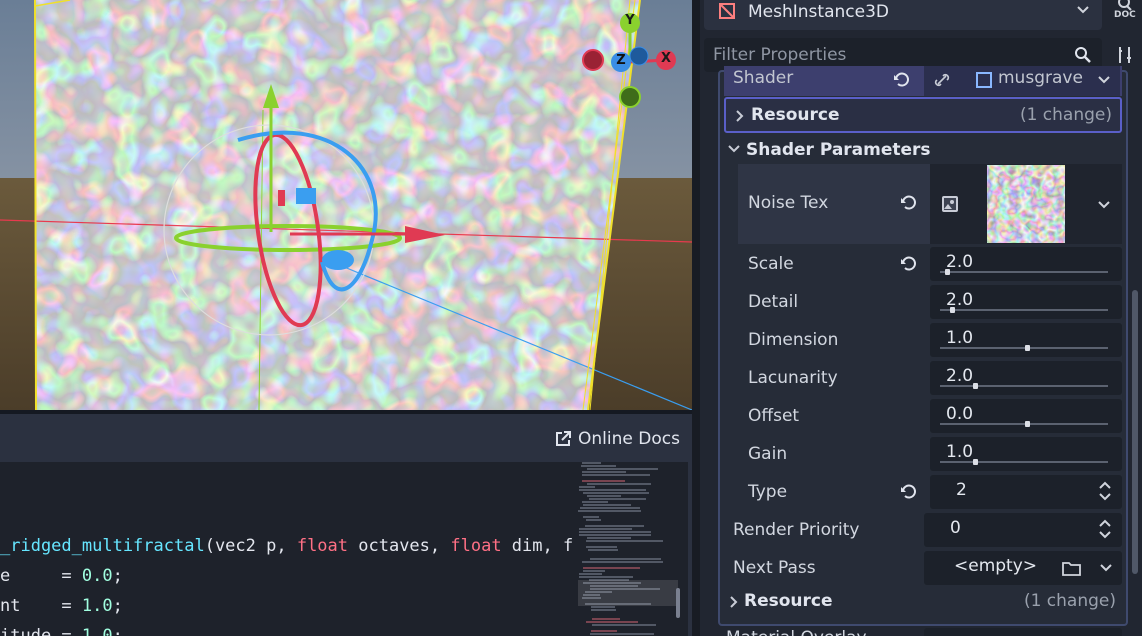  Describe the element at coordinates (97, 576) in the screenshot. I see `code-number: 0.0` at that location.